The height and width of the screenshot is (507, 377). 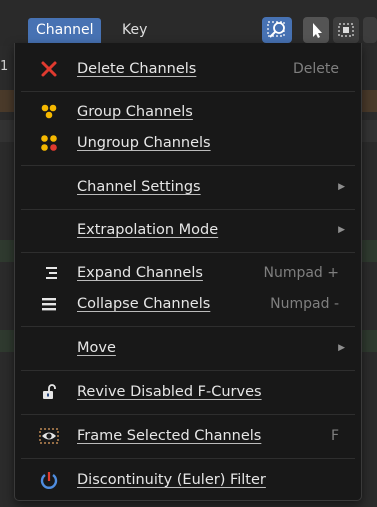 I want to click on menu-item-delete-channels: Delete Channels Delete, so click(x=188, y=69).